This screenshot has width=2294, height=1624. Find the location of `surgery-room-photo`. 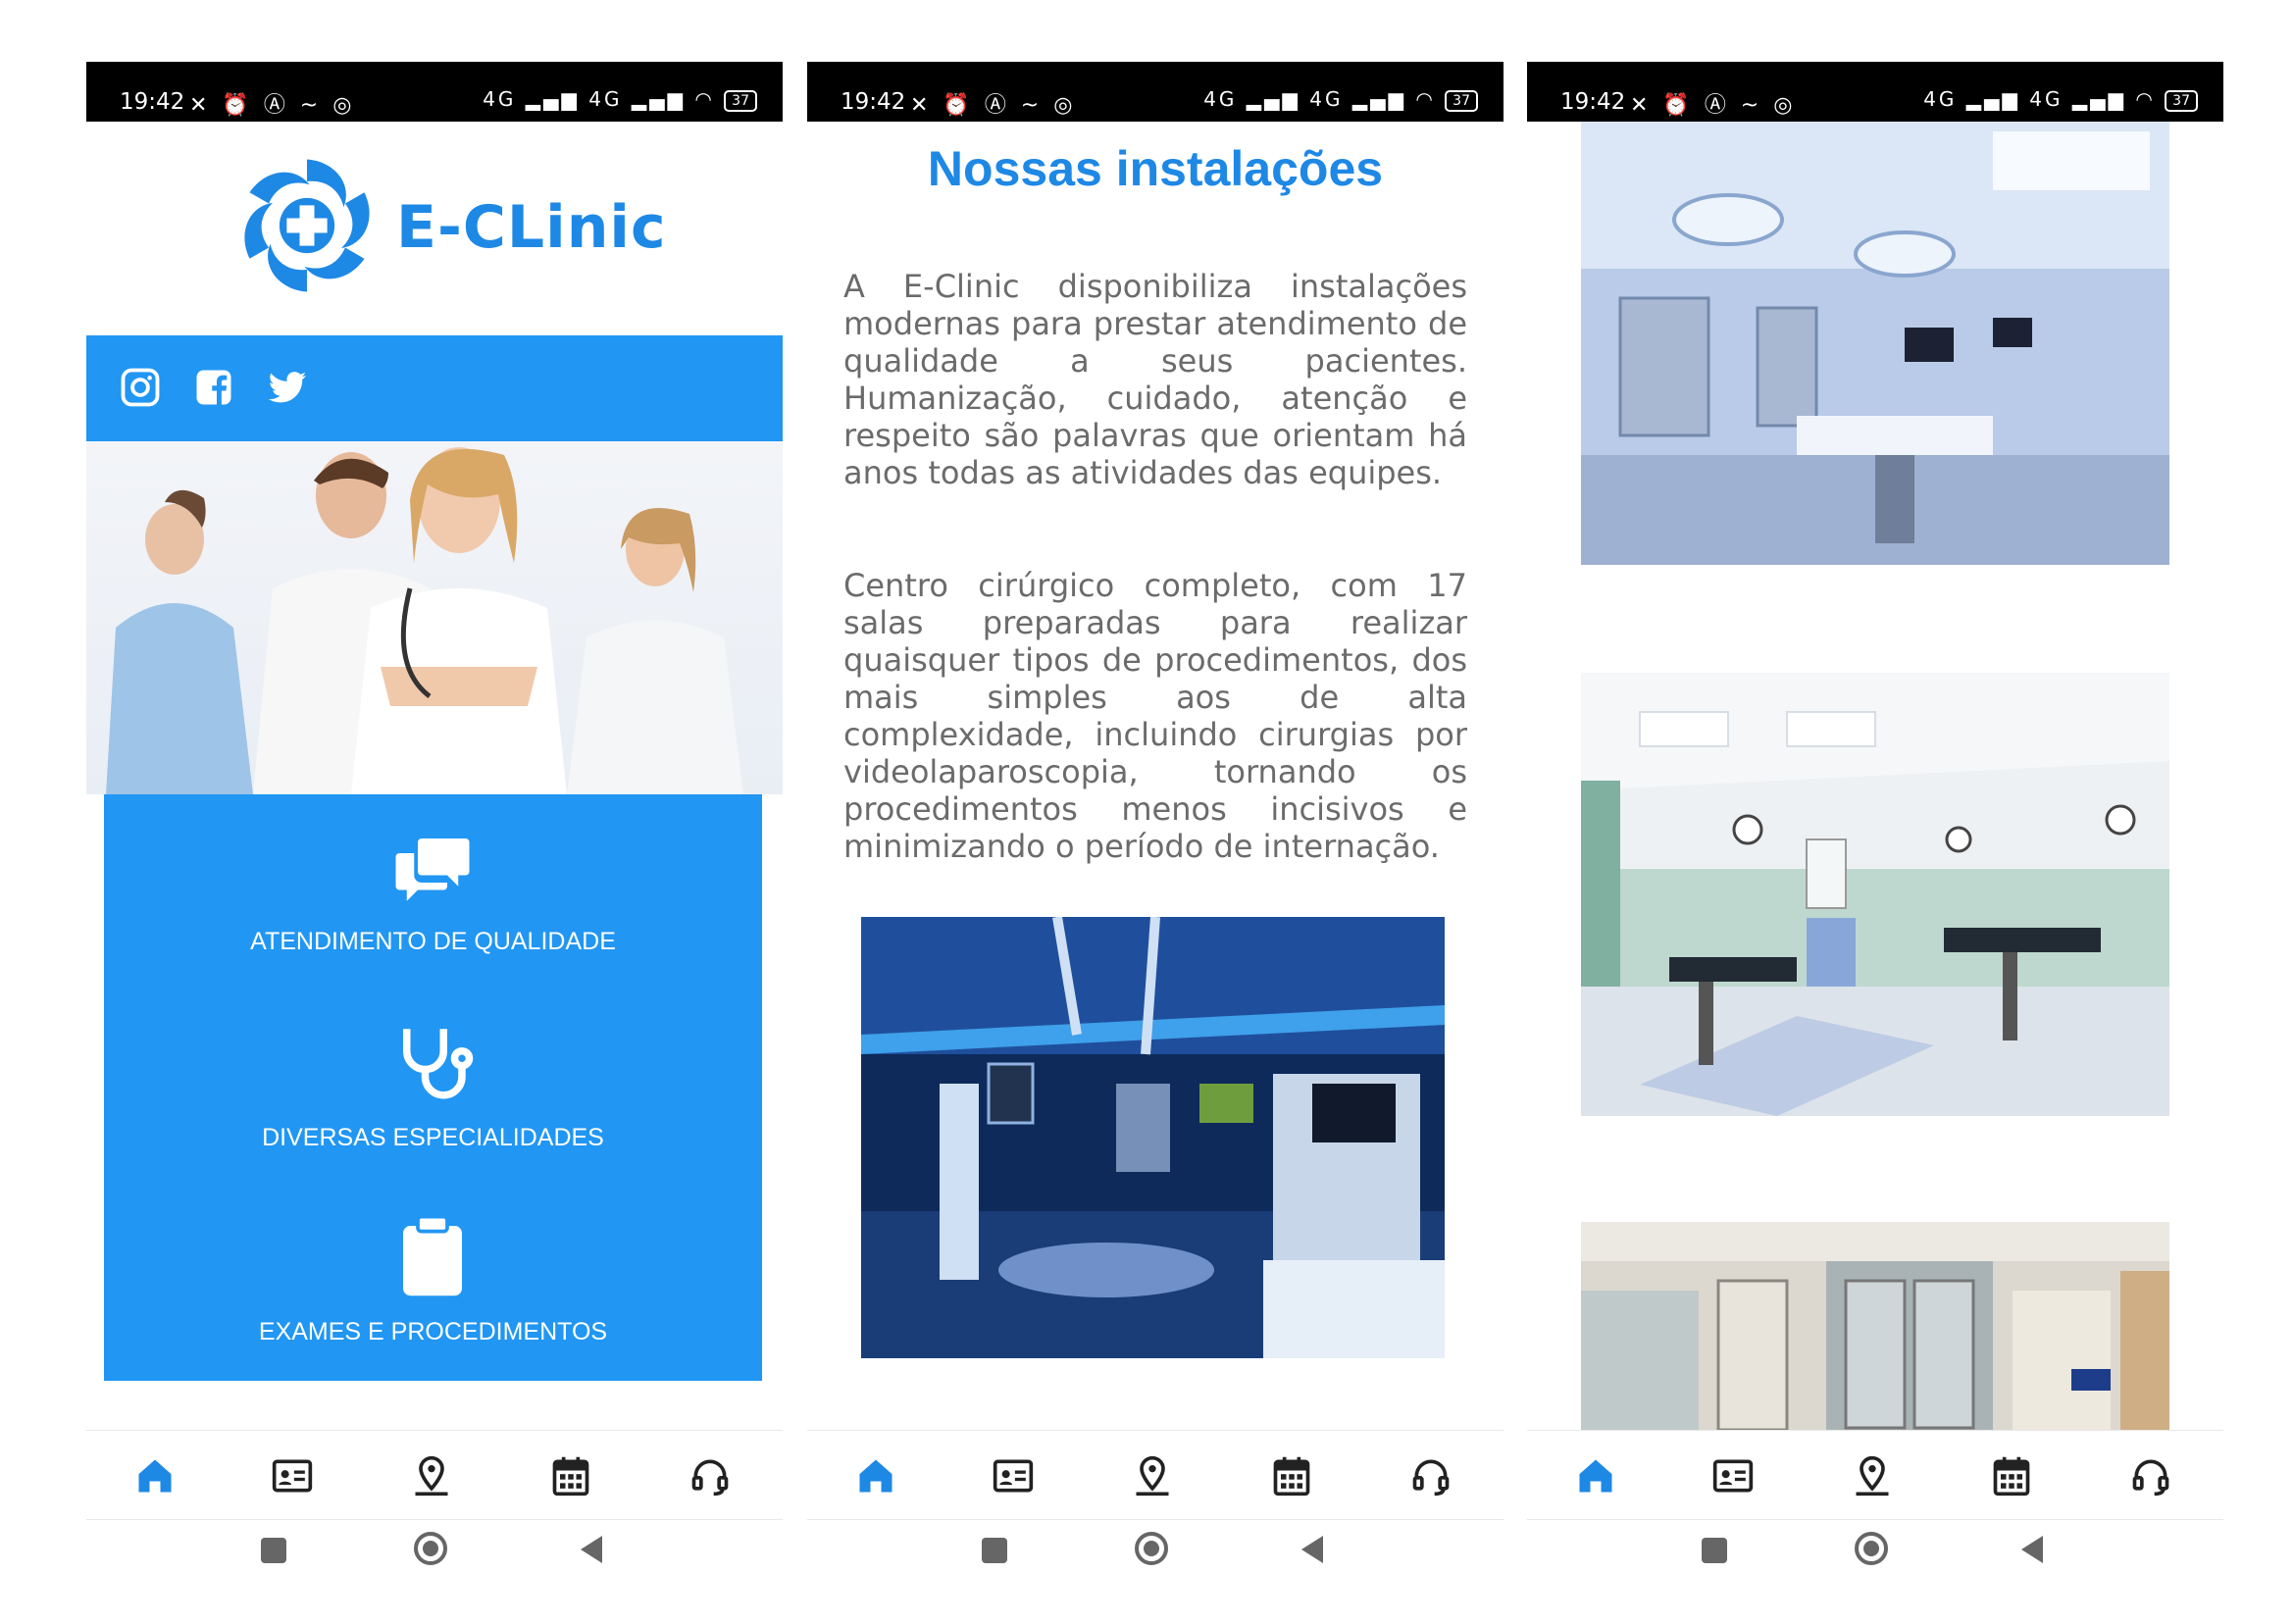

surgery-room-photo is located at coordinates (1875, 343).